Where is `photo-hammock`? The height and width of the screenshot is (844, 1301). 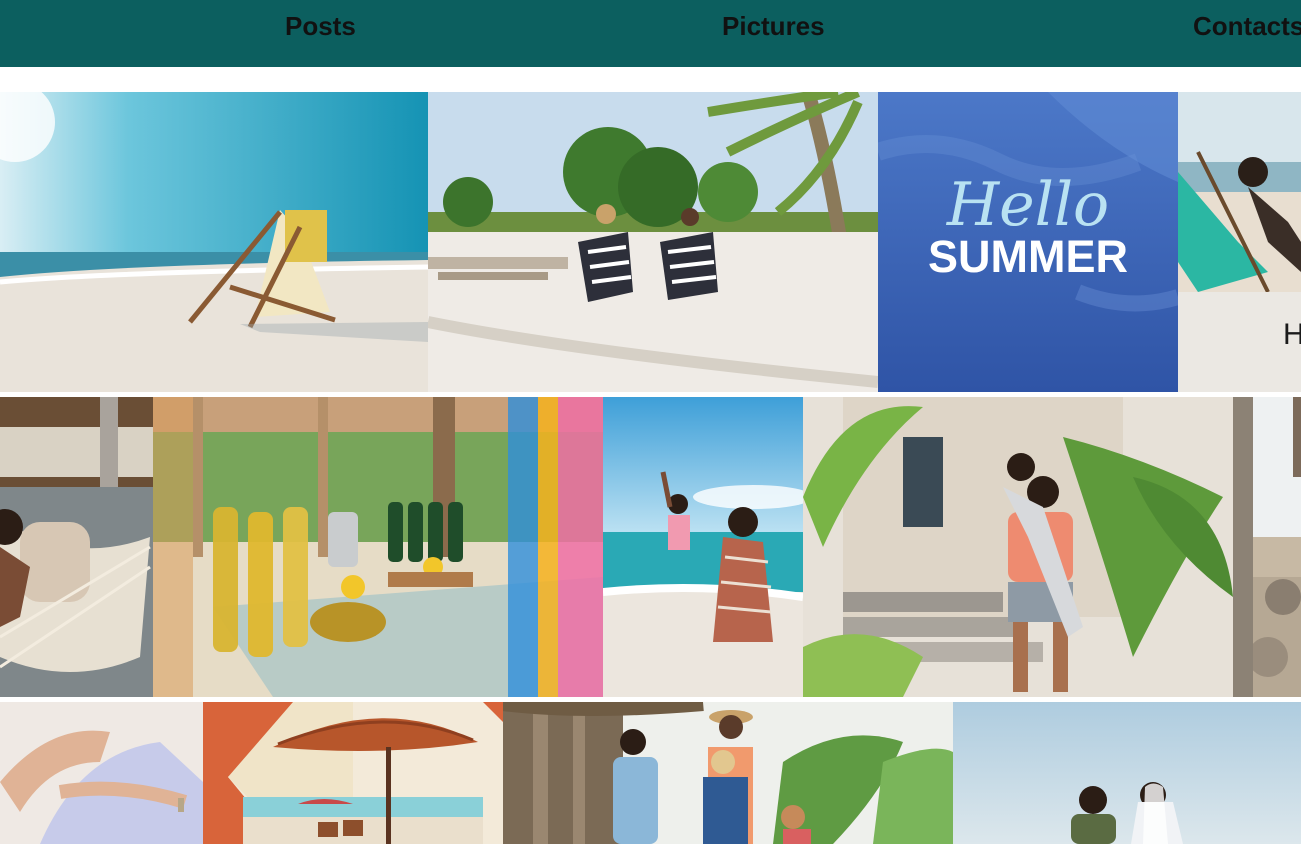 photo-hammock is located at coordinates (76, 547).